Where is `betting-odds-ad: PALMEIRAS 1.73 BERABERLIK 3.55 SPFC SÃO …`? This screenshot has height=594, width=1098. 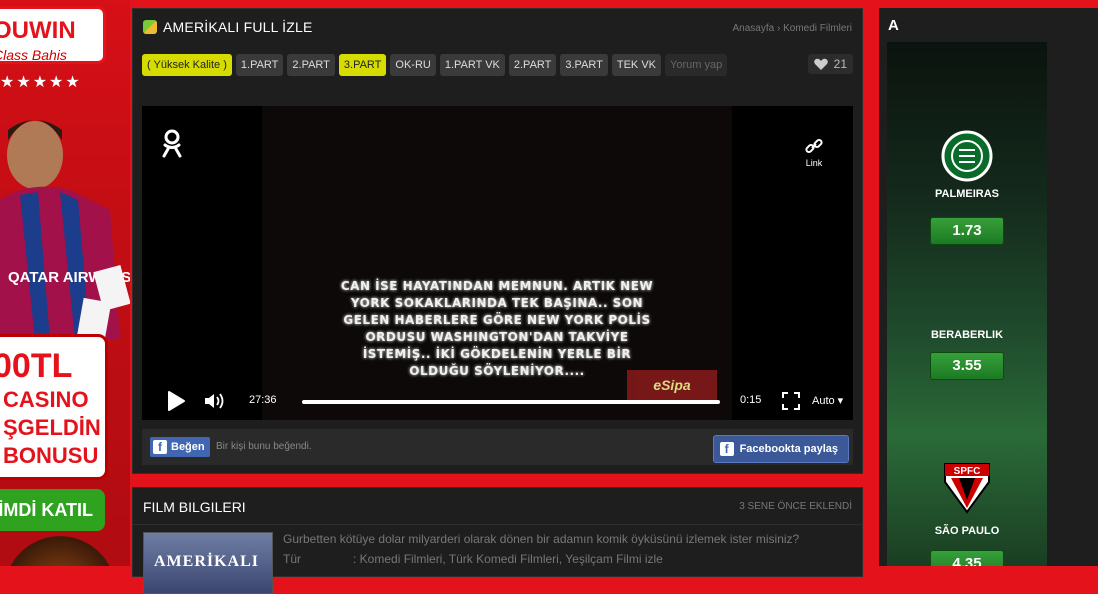 betting-odds-ad: PALMEIRAS 1.73 BERABERLIK 3.55 SPFC SÃO … is located at coordinates (967, 304).